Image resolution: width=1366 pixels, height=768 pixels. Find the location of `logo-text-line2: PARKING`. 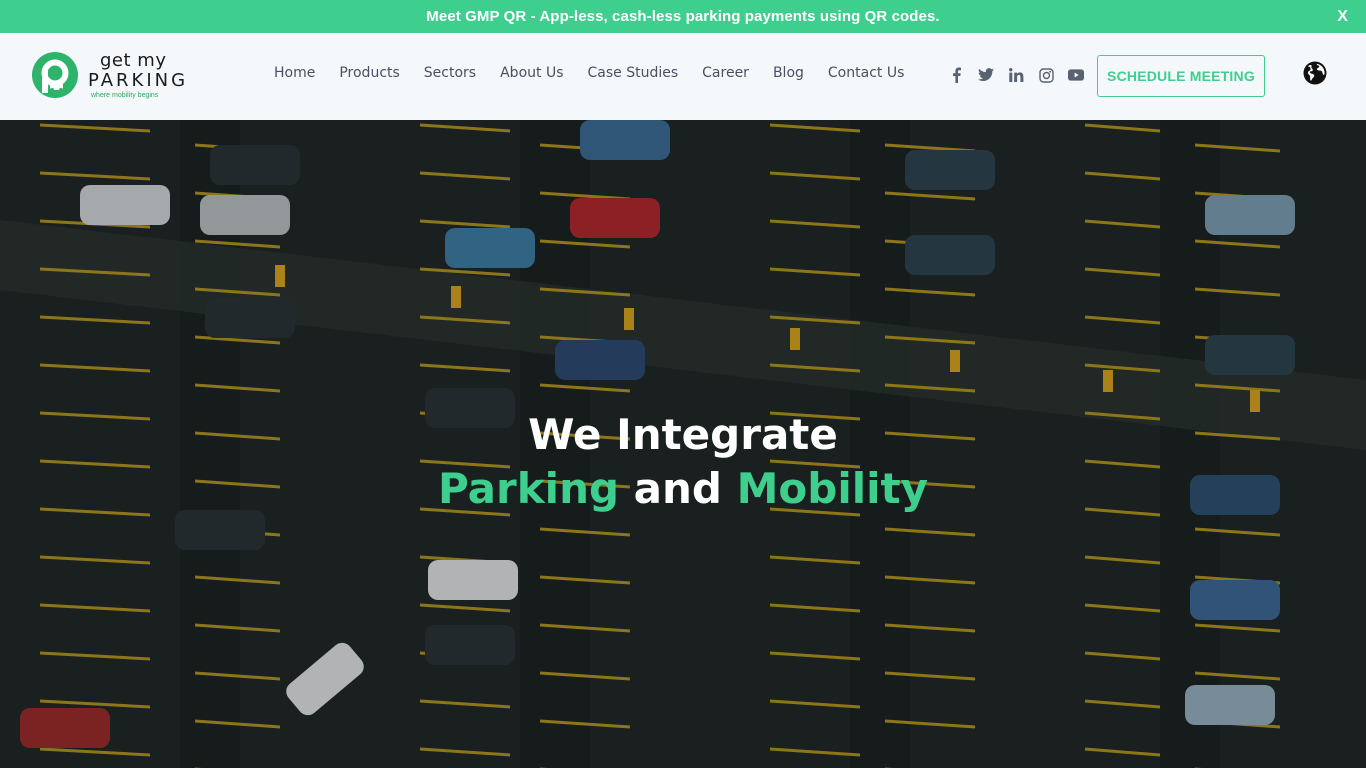

logo-text-line2: PARKING is located at coordinates (138, 80).